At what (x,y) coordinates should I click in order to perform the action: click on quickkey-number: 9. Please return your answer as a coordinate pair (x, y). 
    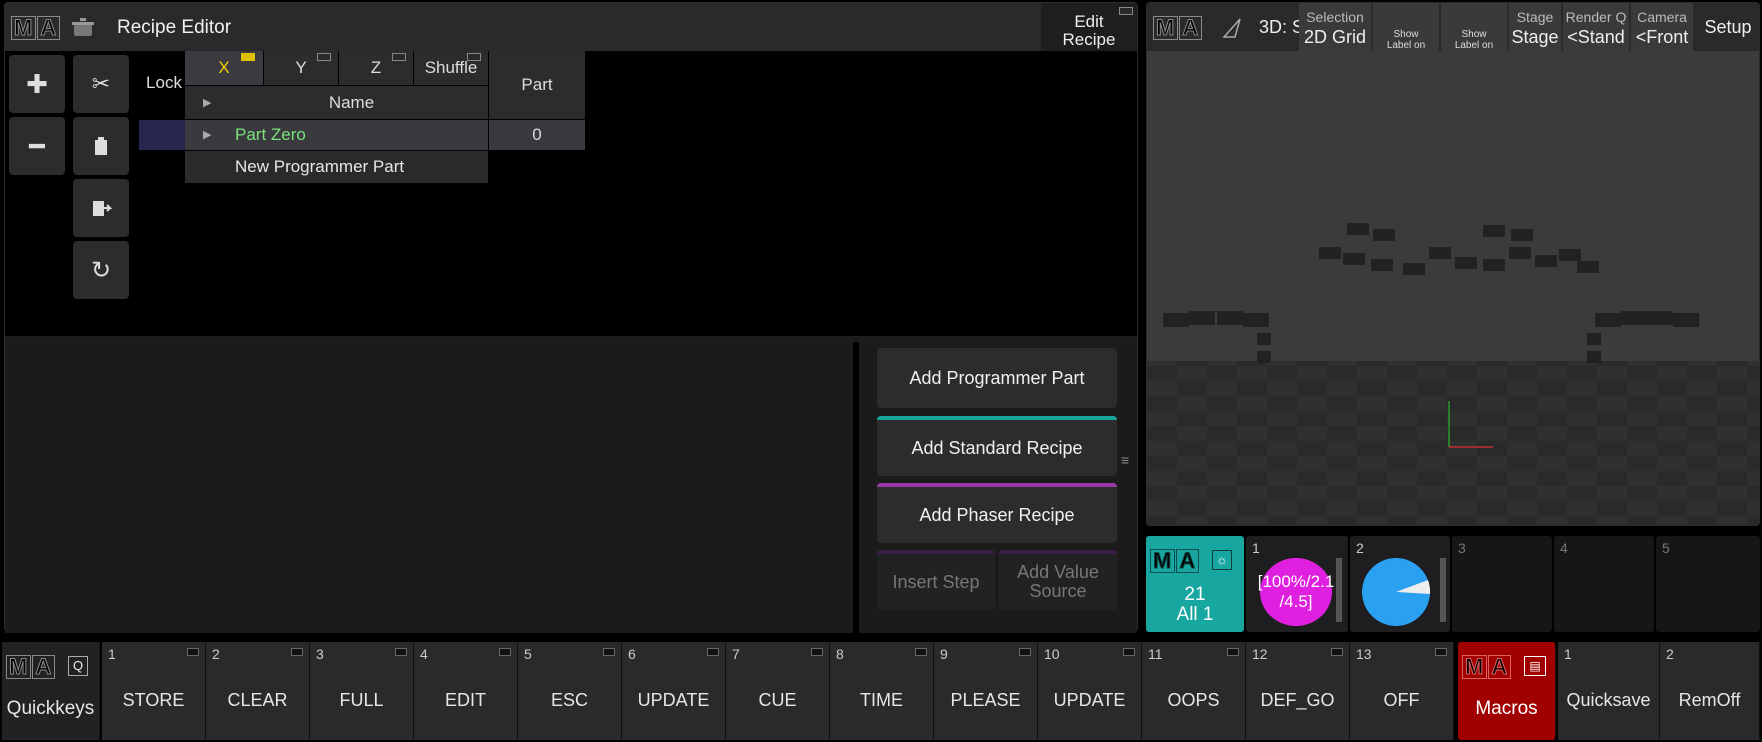
    Looking at the image, I should click on (944, 654).